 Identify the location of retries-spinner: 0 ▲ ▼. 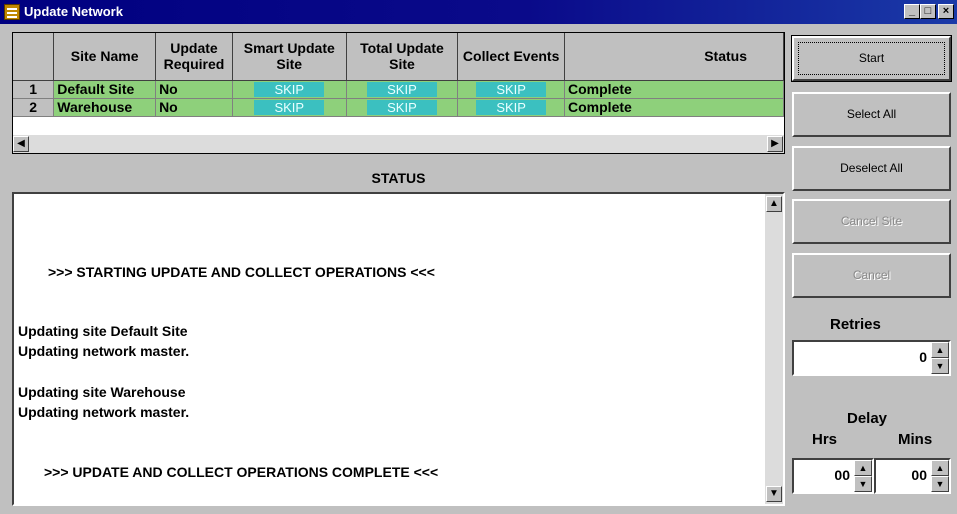
(871, 358).